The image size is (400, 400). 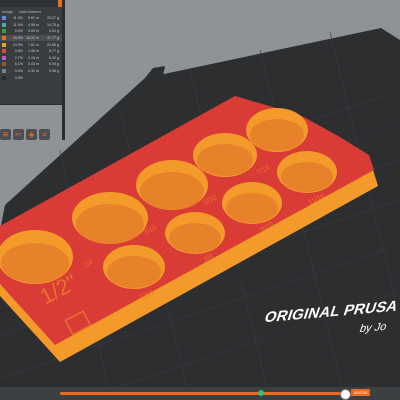 I want to click on stat-weight: 14.75 g, so click(x=53, y=24).